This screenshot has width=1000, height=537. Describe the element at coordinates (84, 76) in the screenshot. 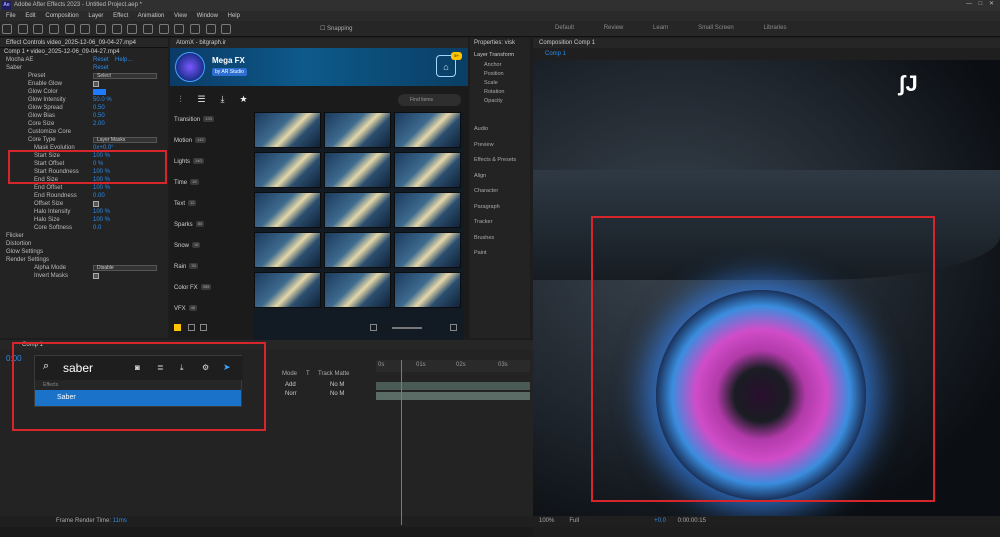

I see `effect-row: Preset Select` at that location.